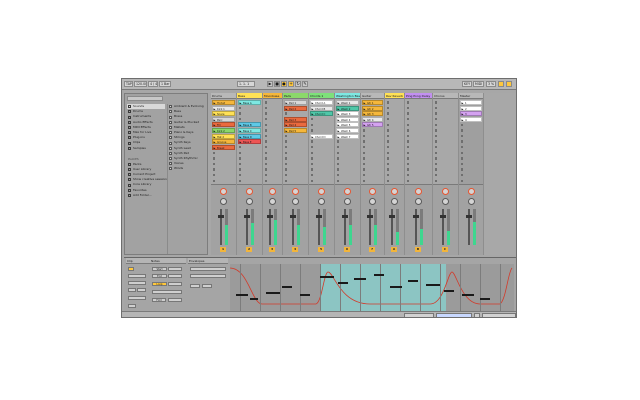  Describe the element at coordinates (137, 298) in the screenshot. I see `groove-menu` at that location.